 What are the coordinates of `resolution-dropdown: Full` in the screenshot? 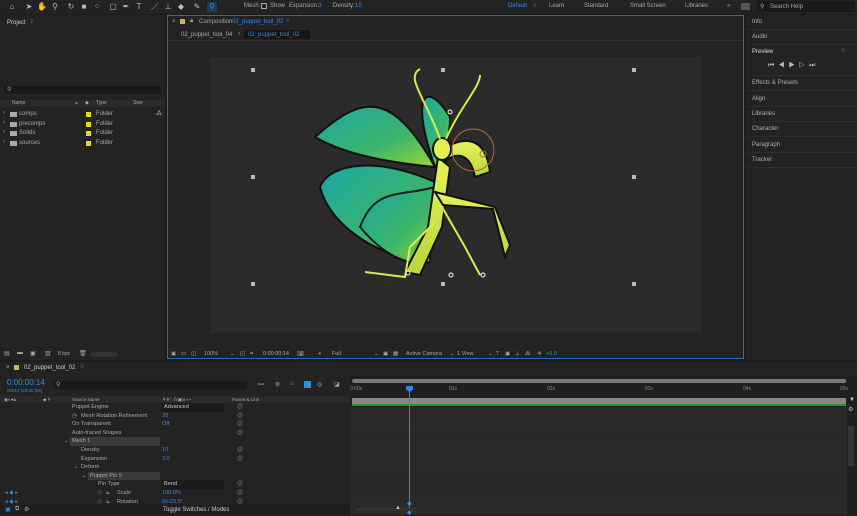 It's located at (336, 354).